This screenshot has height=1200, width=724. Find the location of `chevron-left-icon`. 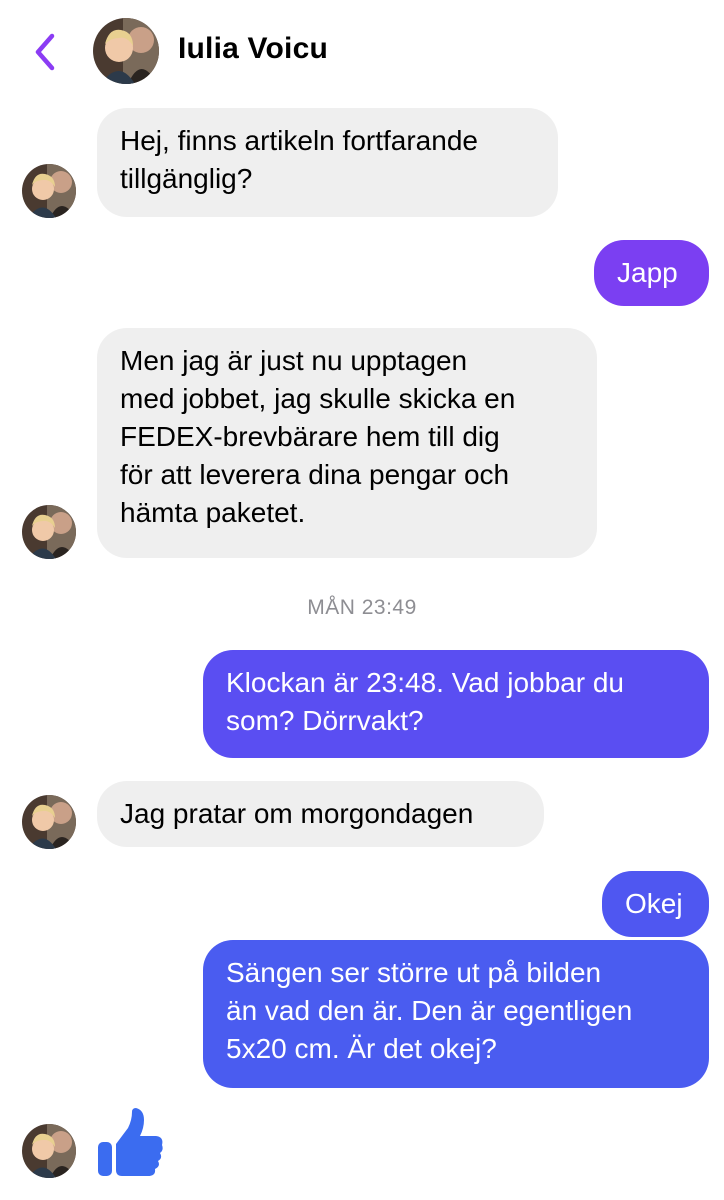

chevron-left-icon is located at coordinates (45, 52).